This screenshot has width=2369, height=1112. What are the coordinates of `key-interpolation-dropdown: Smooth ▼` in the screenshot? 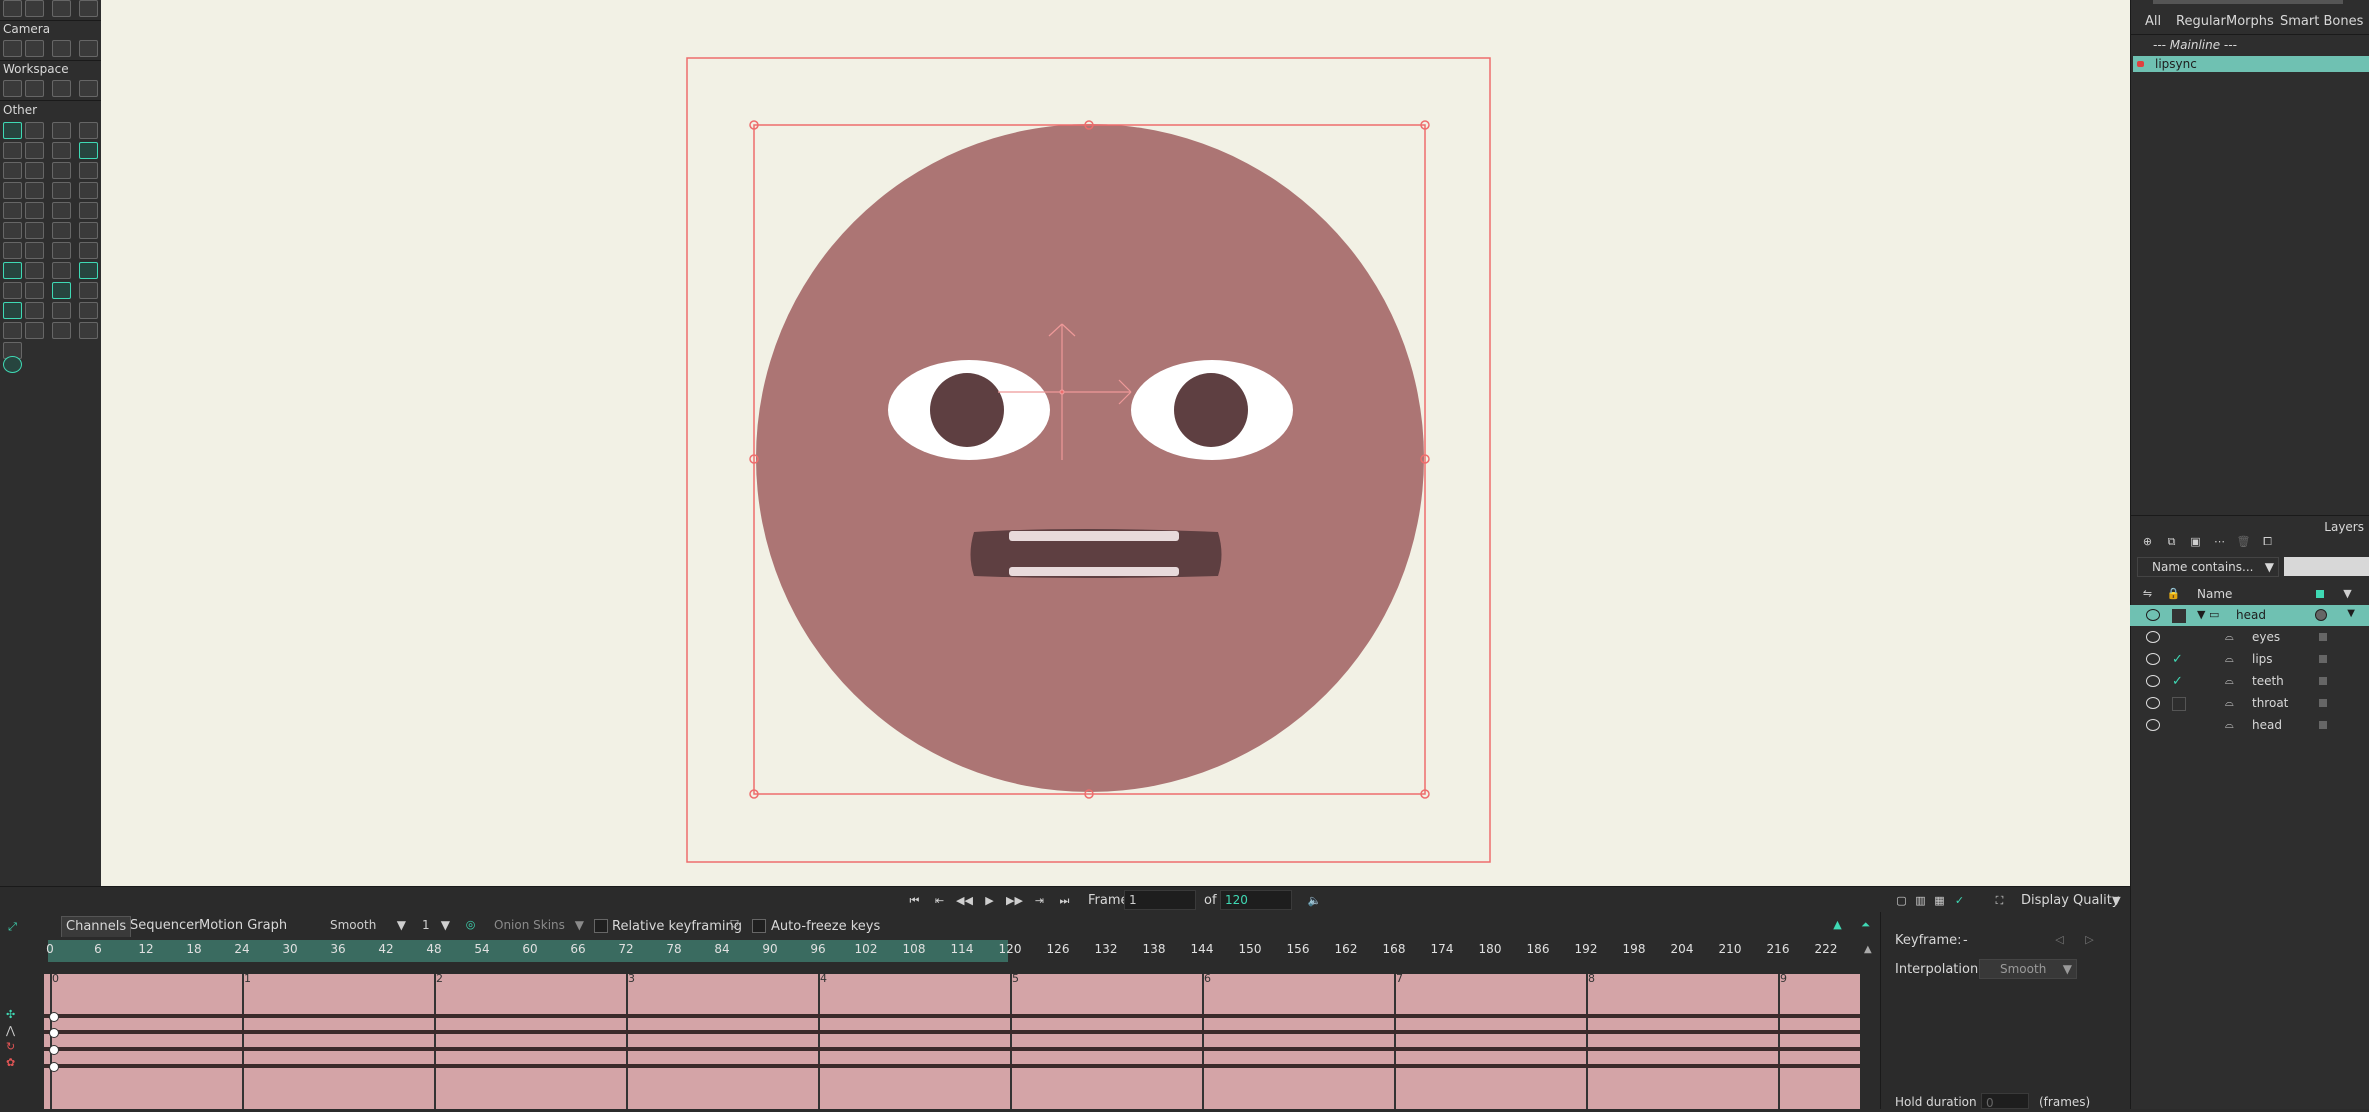 It's located at (2028, 969).